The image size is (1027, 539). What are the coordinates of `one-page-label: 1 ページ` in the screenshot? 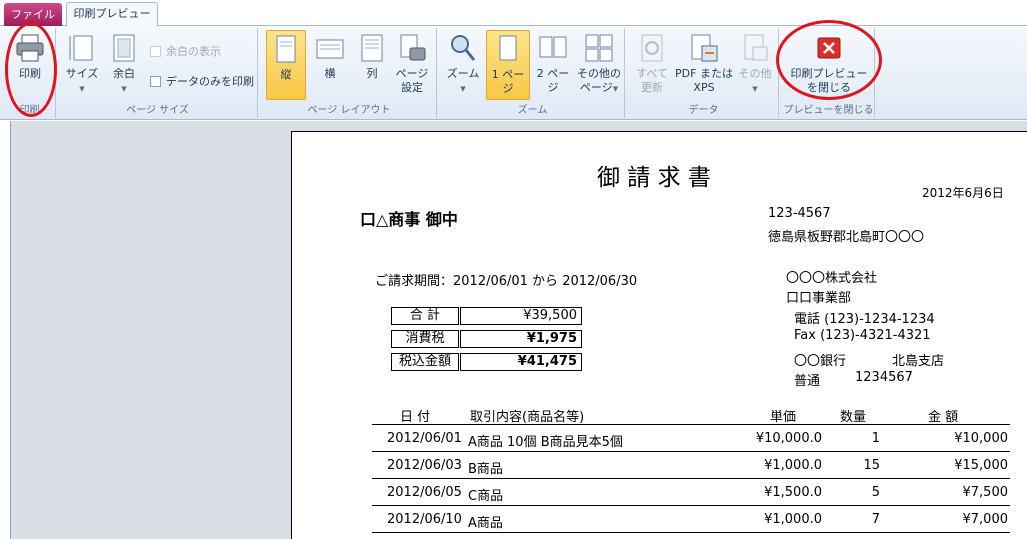 It's located at (508, 81).